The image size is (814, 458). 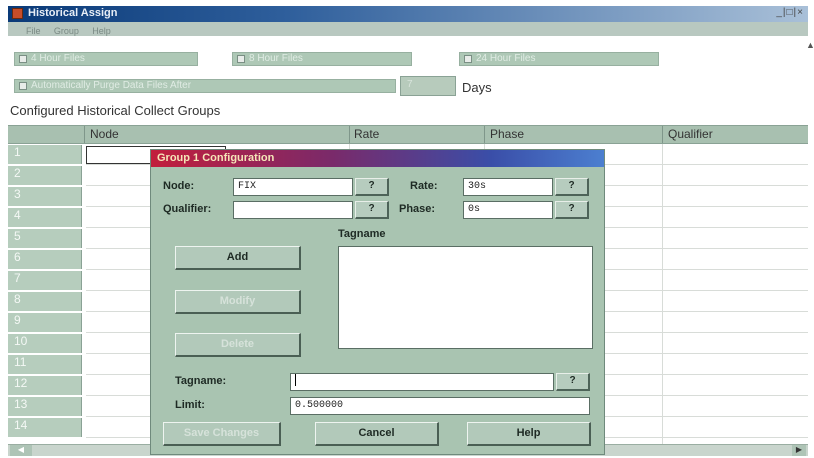 I want to click on phase-browse-button: ?, so click(x=572, y=210).